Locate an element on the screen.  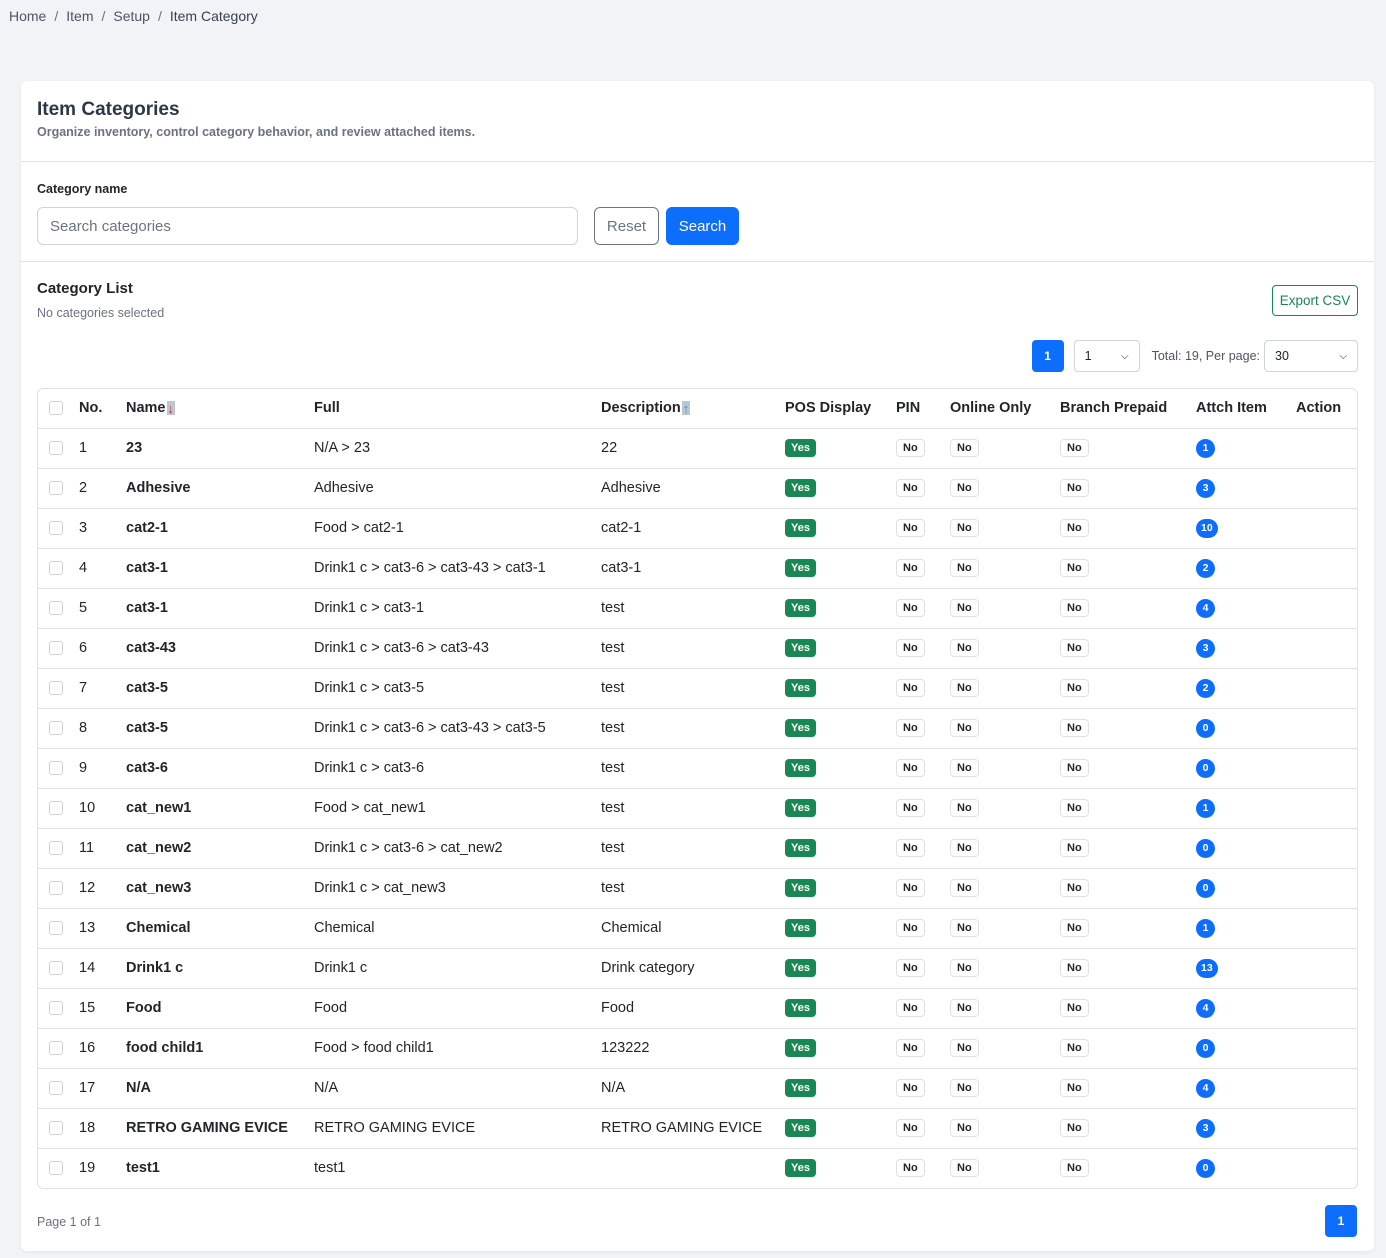
row-description: Chemical is located at coordinates (693, 928).